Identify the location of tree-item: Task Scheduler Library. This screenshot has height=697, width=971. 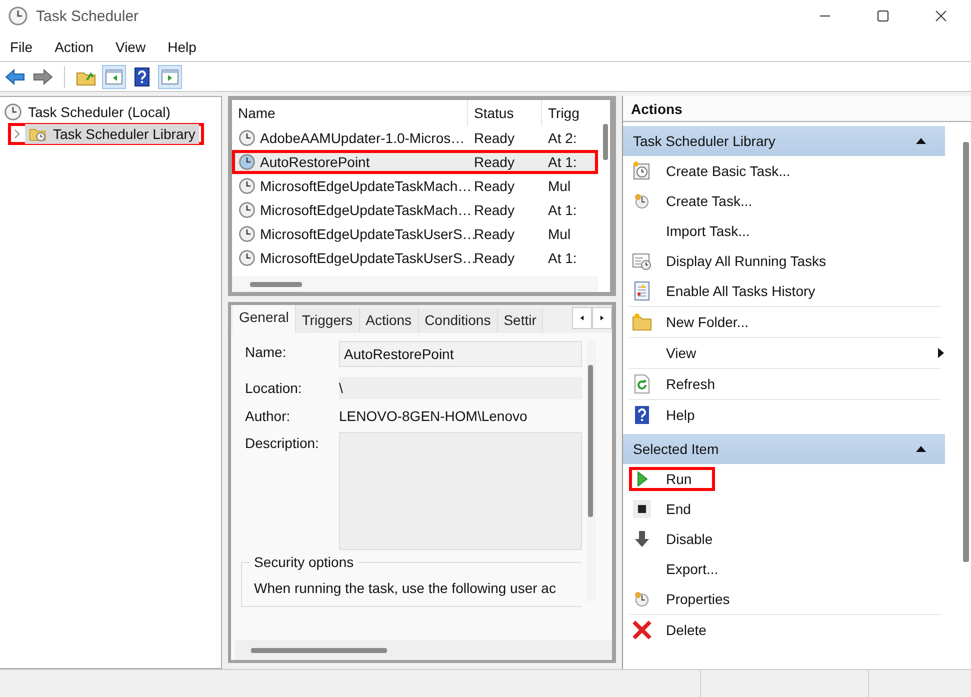
(106, 134).